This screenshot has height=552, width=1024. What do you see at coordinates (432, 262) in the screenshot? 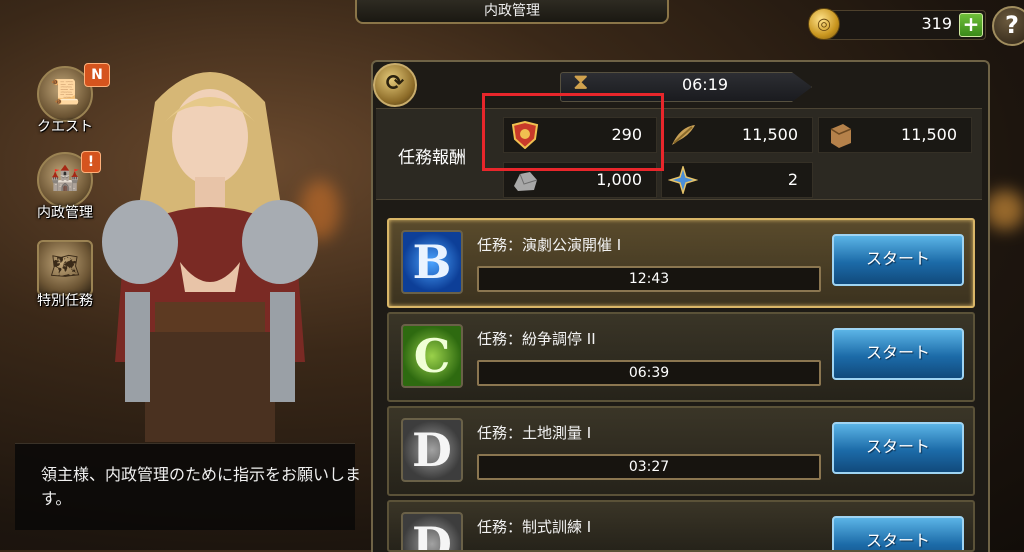
I see `rank-b-icon: B` at bounding box center [432, 262].